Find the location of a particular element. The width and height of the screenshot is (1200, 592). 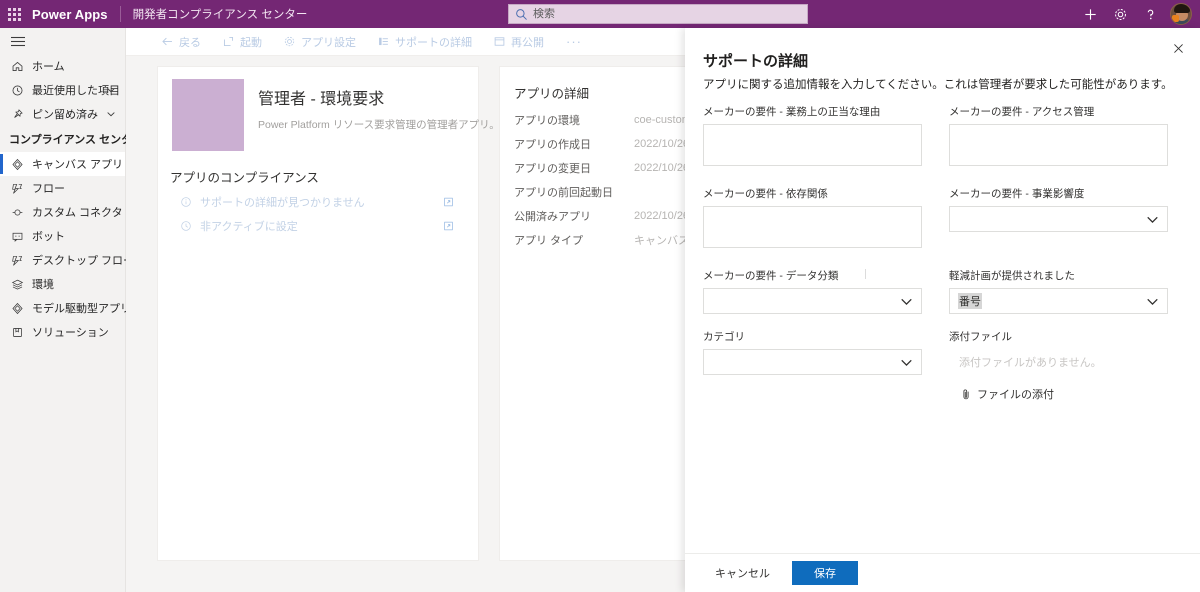

command-app-settings: アプリ設定 is located at coordinates (319, 42).